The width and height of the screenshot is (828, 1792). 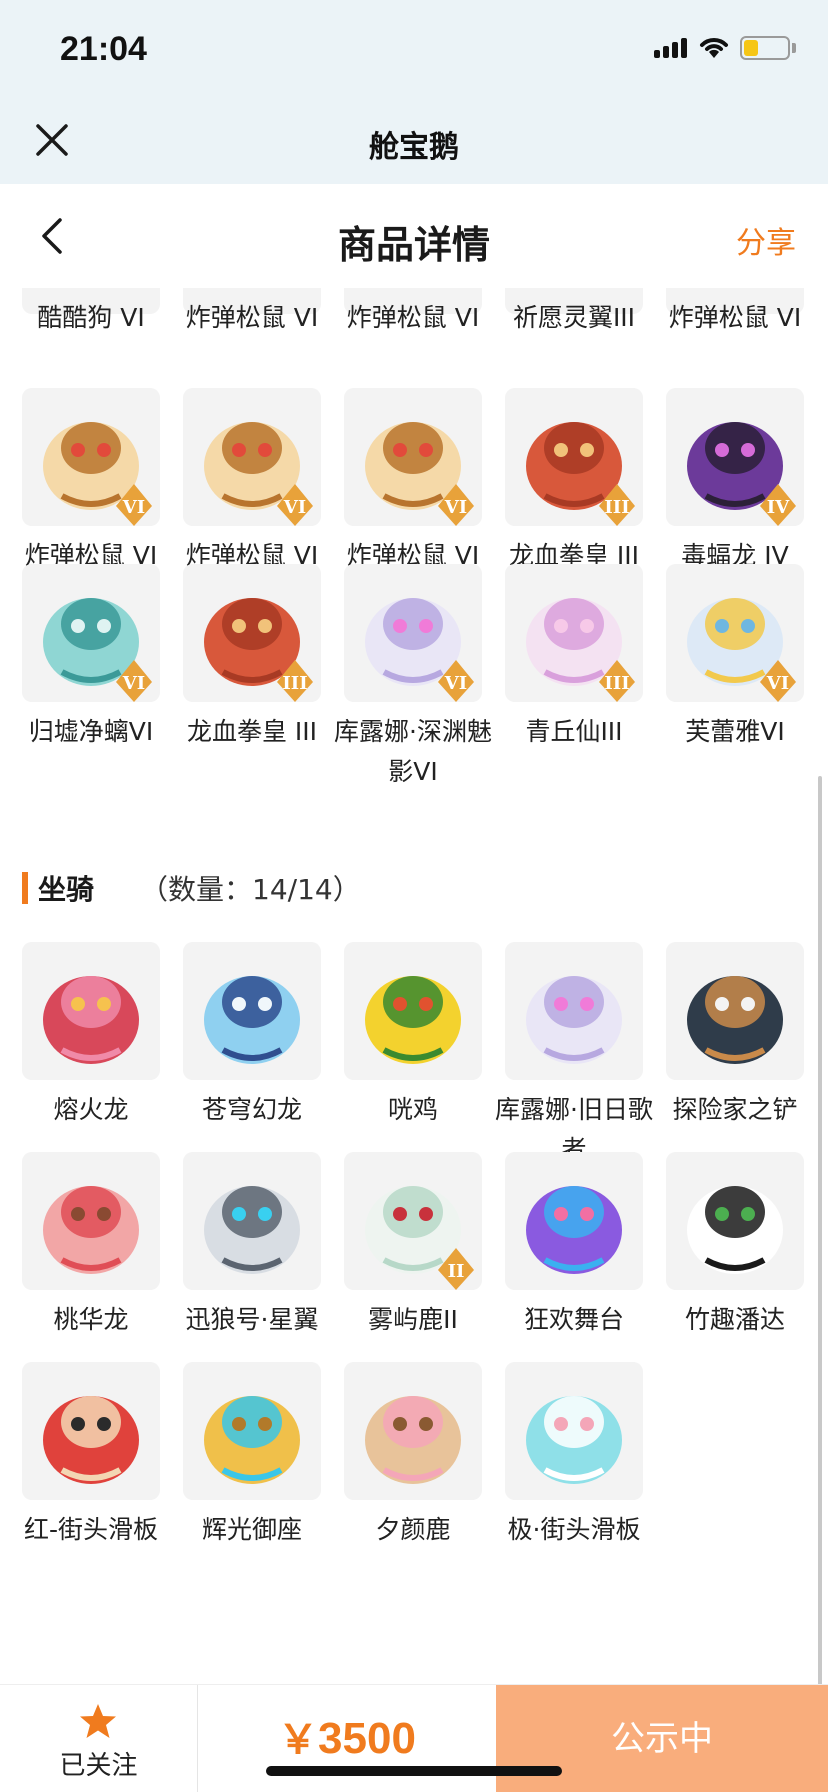 I want to click on water-dragon-icon: VI, so click(x=91, y=633).